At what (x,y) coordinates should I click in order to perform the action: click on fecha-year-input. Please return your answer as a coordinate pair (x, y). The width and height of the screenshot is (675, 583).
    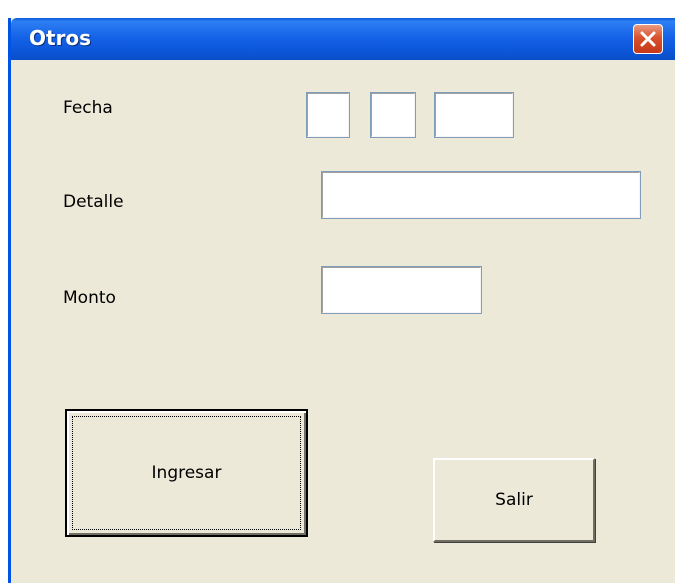
    Looking at the image, I should click on (474, 115).